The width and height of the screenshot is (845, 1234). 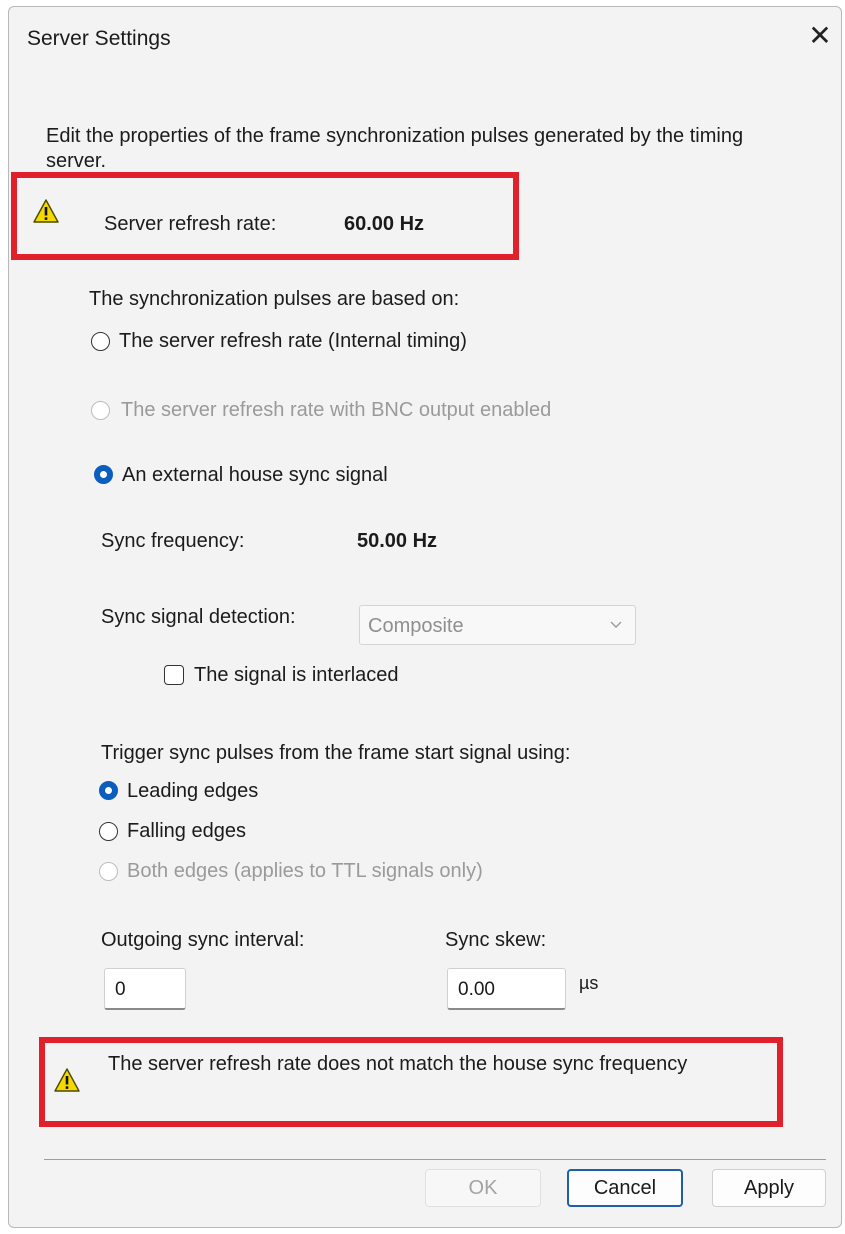 What do you see at coordinates (589, 983) in the screenshot?
I see `sync-skew-unit: µs` at bounding box center [589, 983].